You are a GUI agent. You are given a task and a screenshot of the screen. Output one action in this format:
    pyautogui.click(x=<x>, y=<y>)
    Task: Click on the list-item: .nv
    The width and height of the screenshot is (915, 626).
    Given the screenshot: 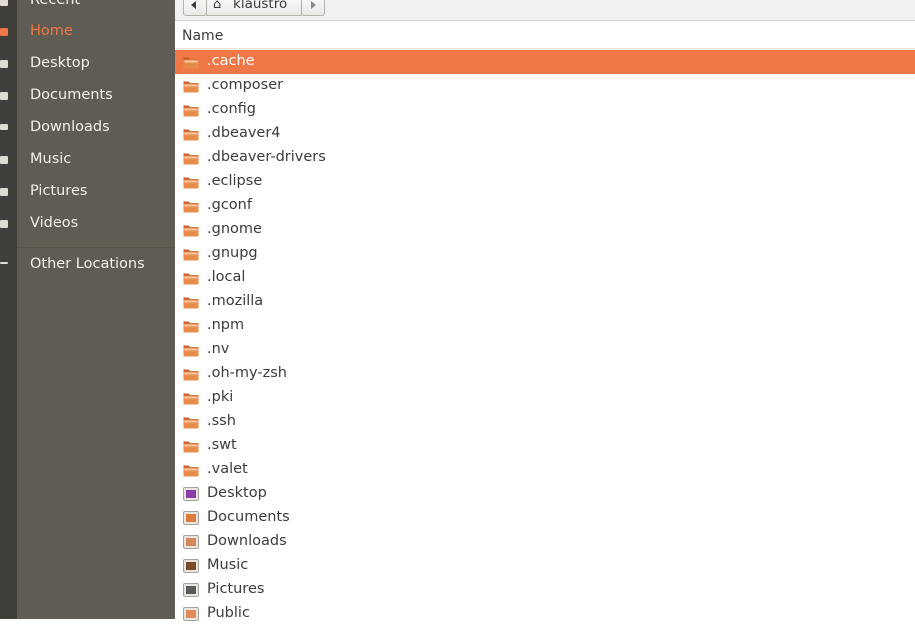 What is the action you would take?
    pyautogui.click(x=545, y=350)
    